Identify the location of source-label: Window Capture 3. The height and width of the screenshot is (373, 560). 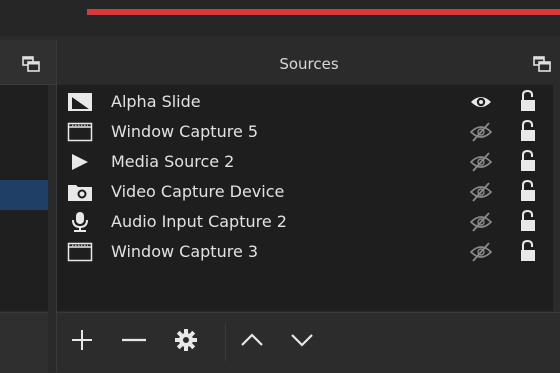
(185, 251).